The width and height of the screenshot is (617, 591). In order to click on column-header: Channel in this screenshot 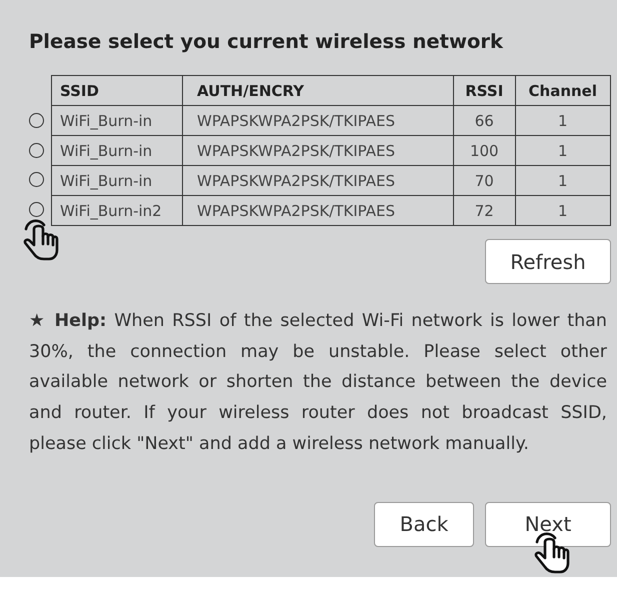, I will do `click(562, 91)`.